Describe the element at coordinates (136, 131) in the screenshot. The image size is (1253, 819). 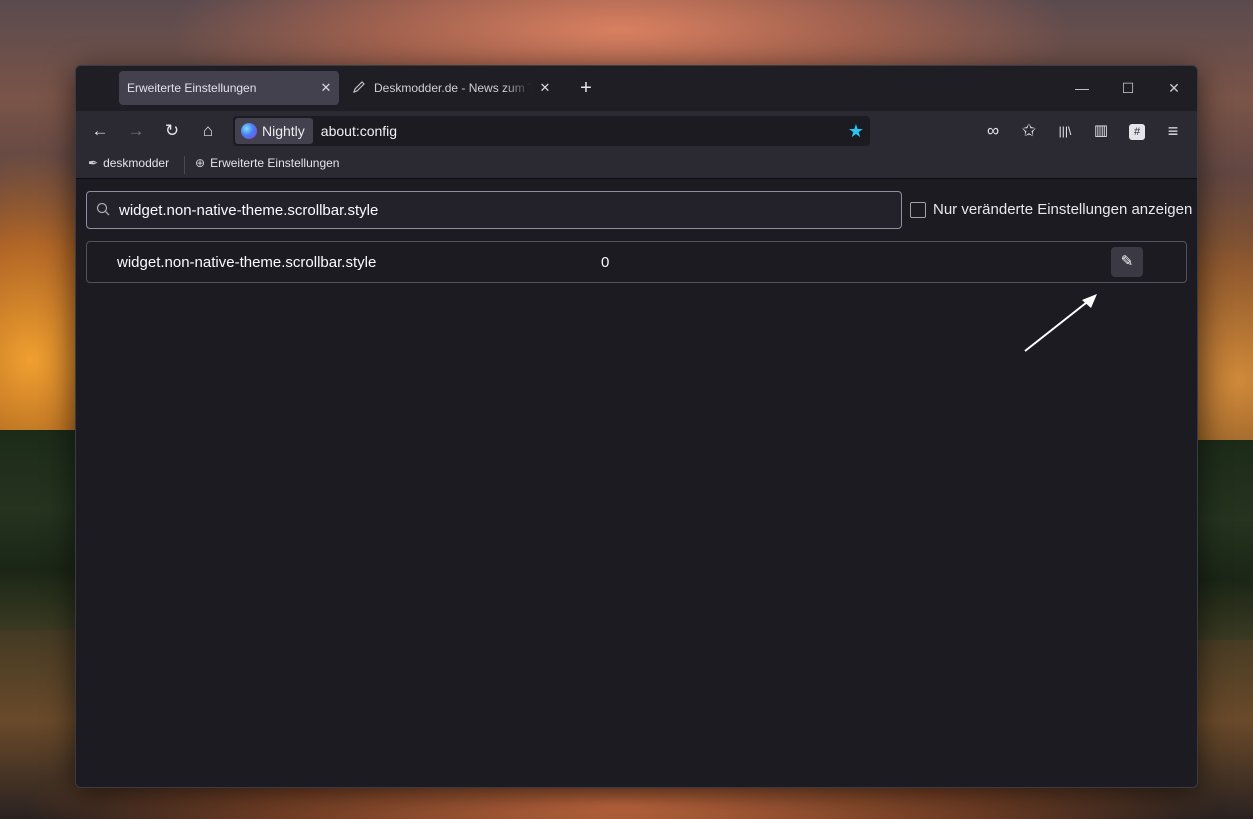
I see `forward-button: →` at that location.